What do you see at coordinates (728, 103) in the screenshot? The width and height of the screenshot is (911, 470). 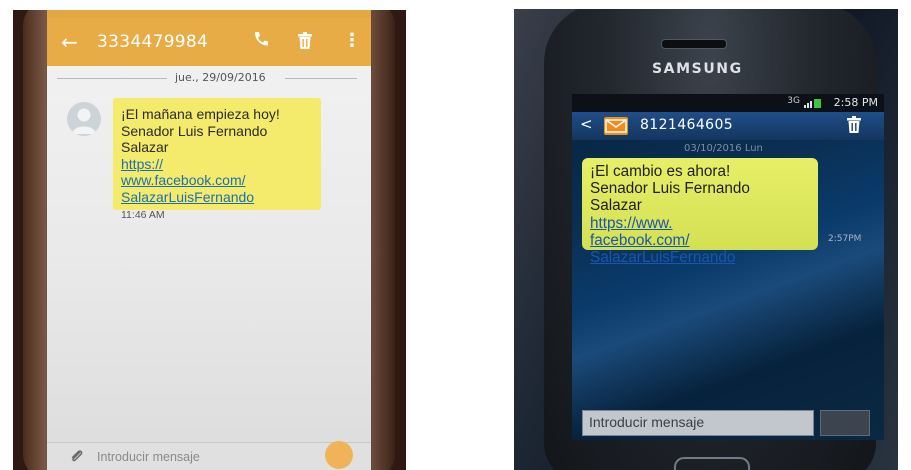 I see `status-bar: 3G 2:58 PM` at bounding box center [728, 103].